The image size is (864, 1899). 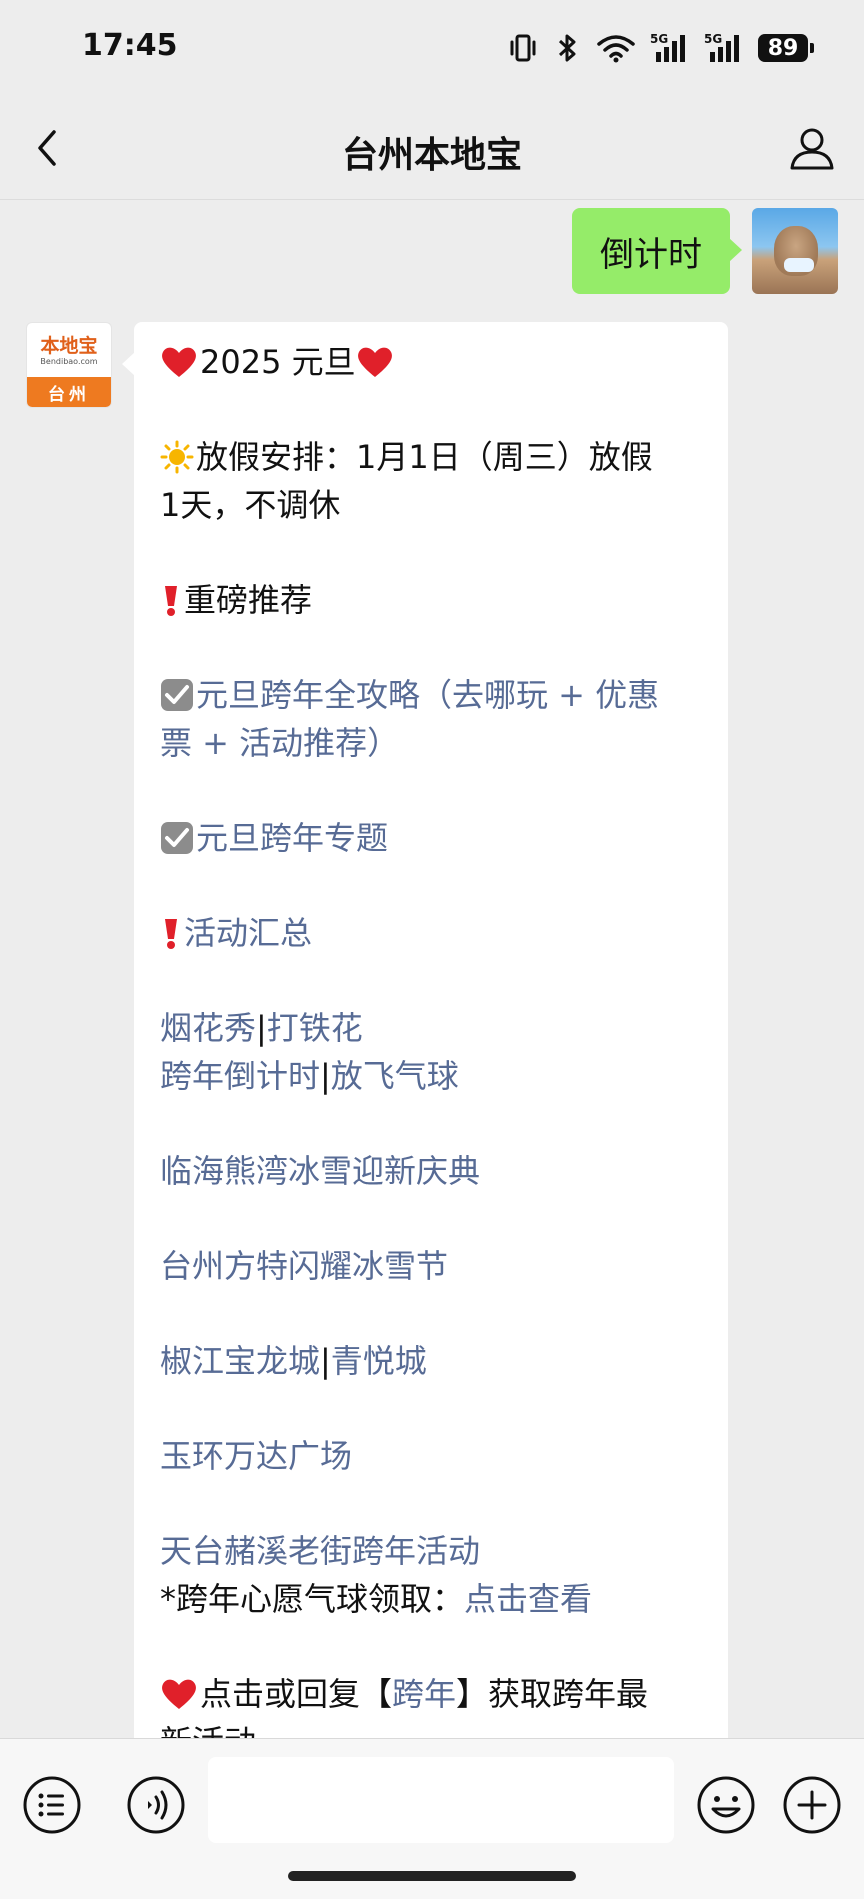 I want to click on recommend-line: 重磅推荐, so click(x=431, y=600).